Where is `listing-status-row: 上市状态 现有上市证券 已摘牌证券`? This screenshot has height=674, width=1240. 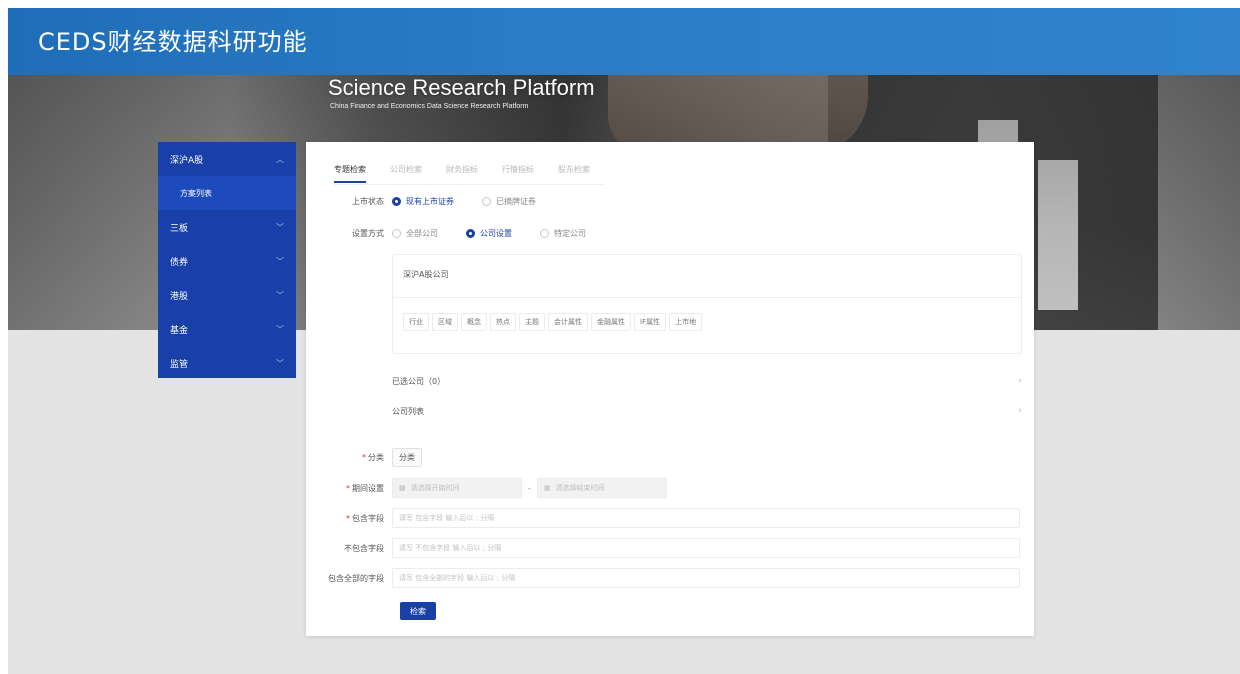 listing-status-row: 上市状态 现有上市证券 已摘牌证券 is located at coordinates (435, 201).